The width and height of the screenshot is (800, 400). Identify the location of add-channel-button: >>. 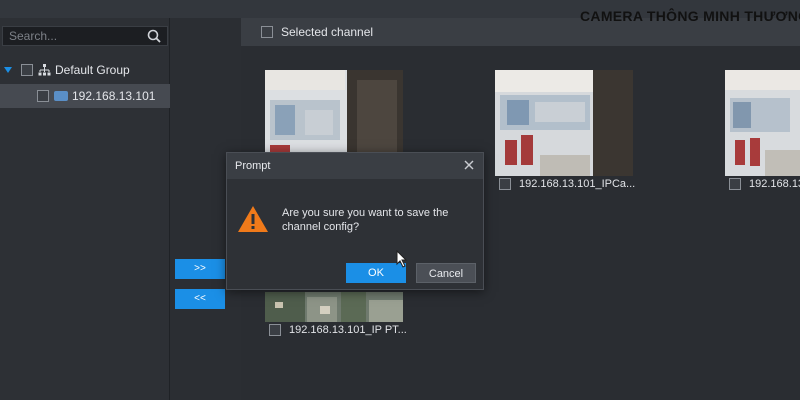
(200, 269).